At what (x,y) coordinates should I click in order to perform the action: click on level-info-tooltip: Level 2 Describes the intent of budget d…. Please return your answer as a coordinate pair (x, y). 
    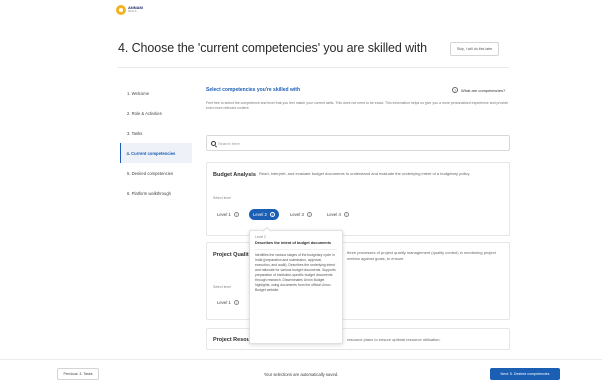
    Looking at the image, I should click on (296, 287).